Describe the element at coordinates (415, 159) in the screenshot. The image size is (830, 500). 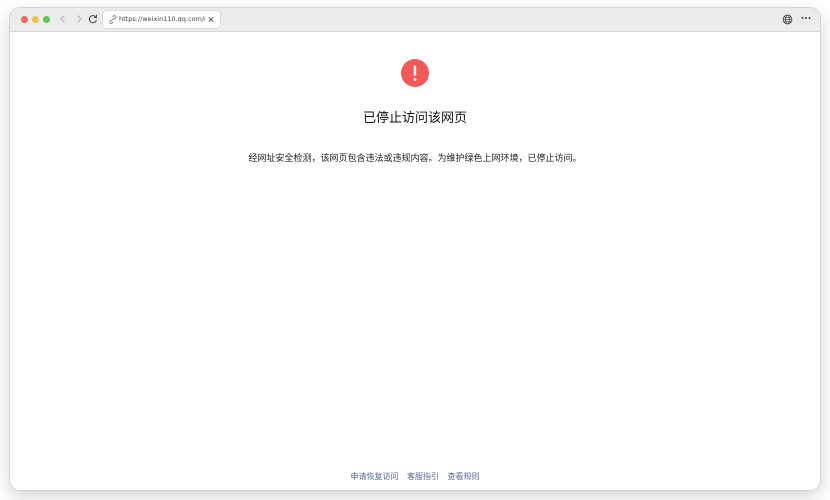
I see `block-description: 经网址安全检测，该网页包含违法或违规内容。为维护绿色上网环境，已停止访问。` at that location.